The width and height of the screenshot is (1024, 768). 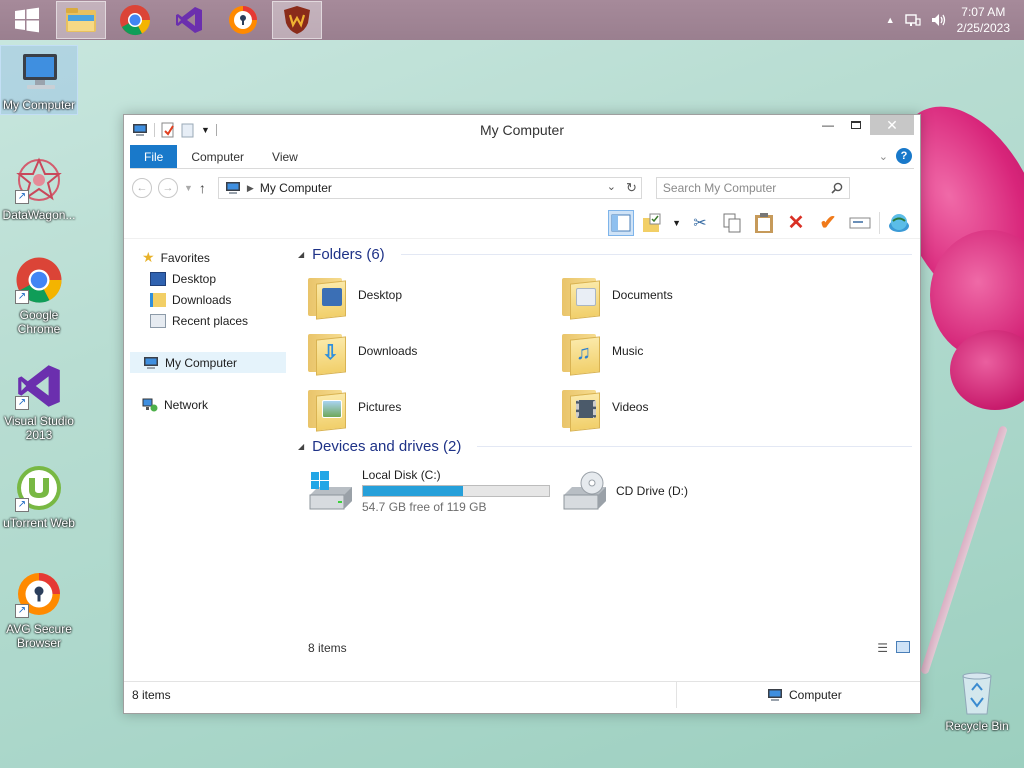 What do you see at coordinates (828, 223) in the screenshot?
I see `properties-button: ✔` at bounding box center [828, 223].